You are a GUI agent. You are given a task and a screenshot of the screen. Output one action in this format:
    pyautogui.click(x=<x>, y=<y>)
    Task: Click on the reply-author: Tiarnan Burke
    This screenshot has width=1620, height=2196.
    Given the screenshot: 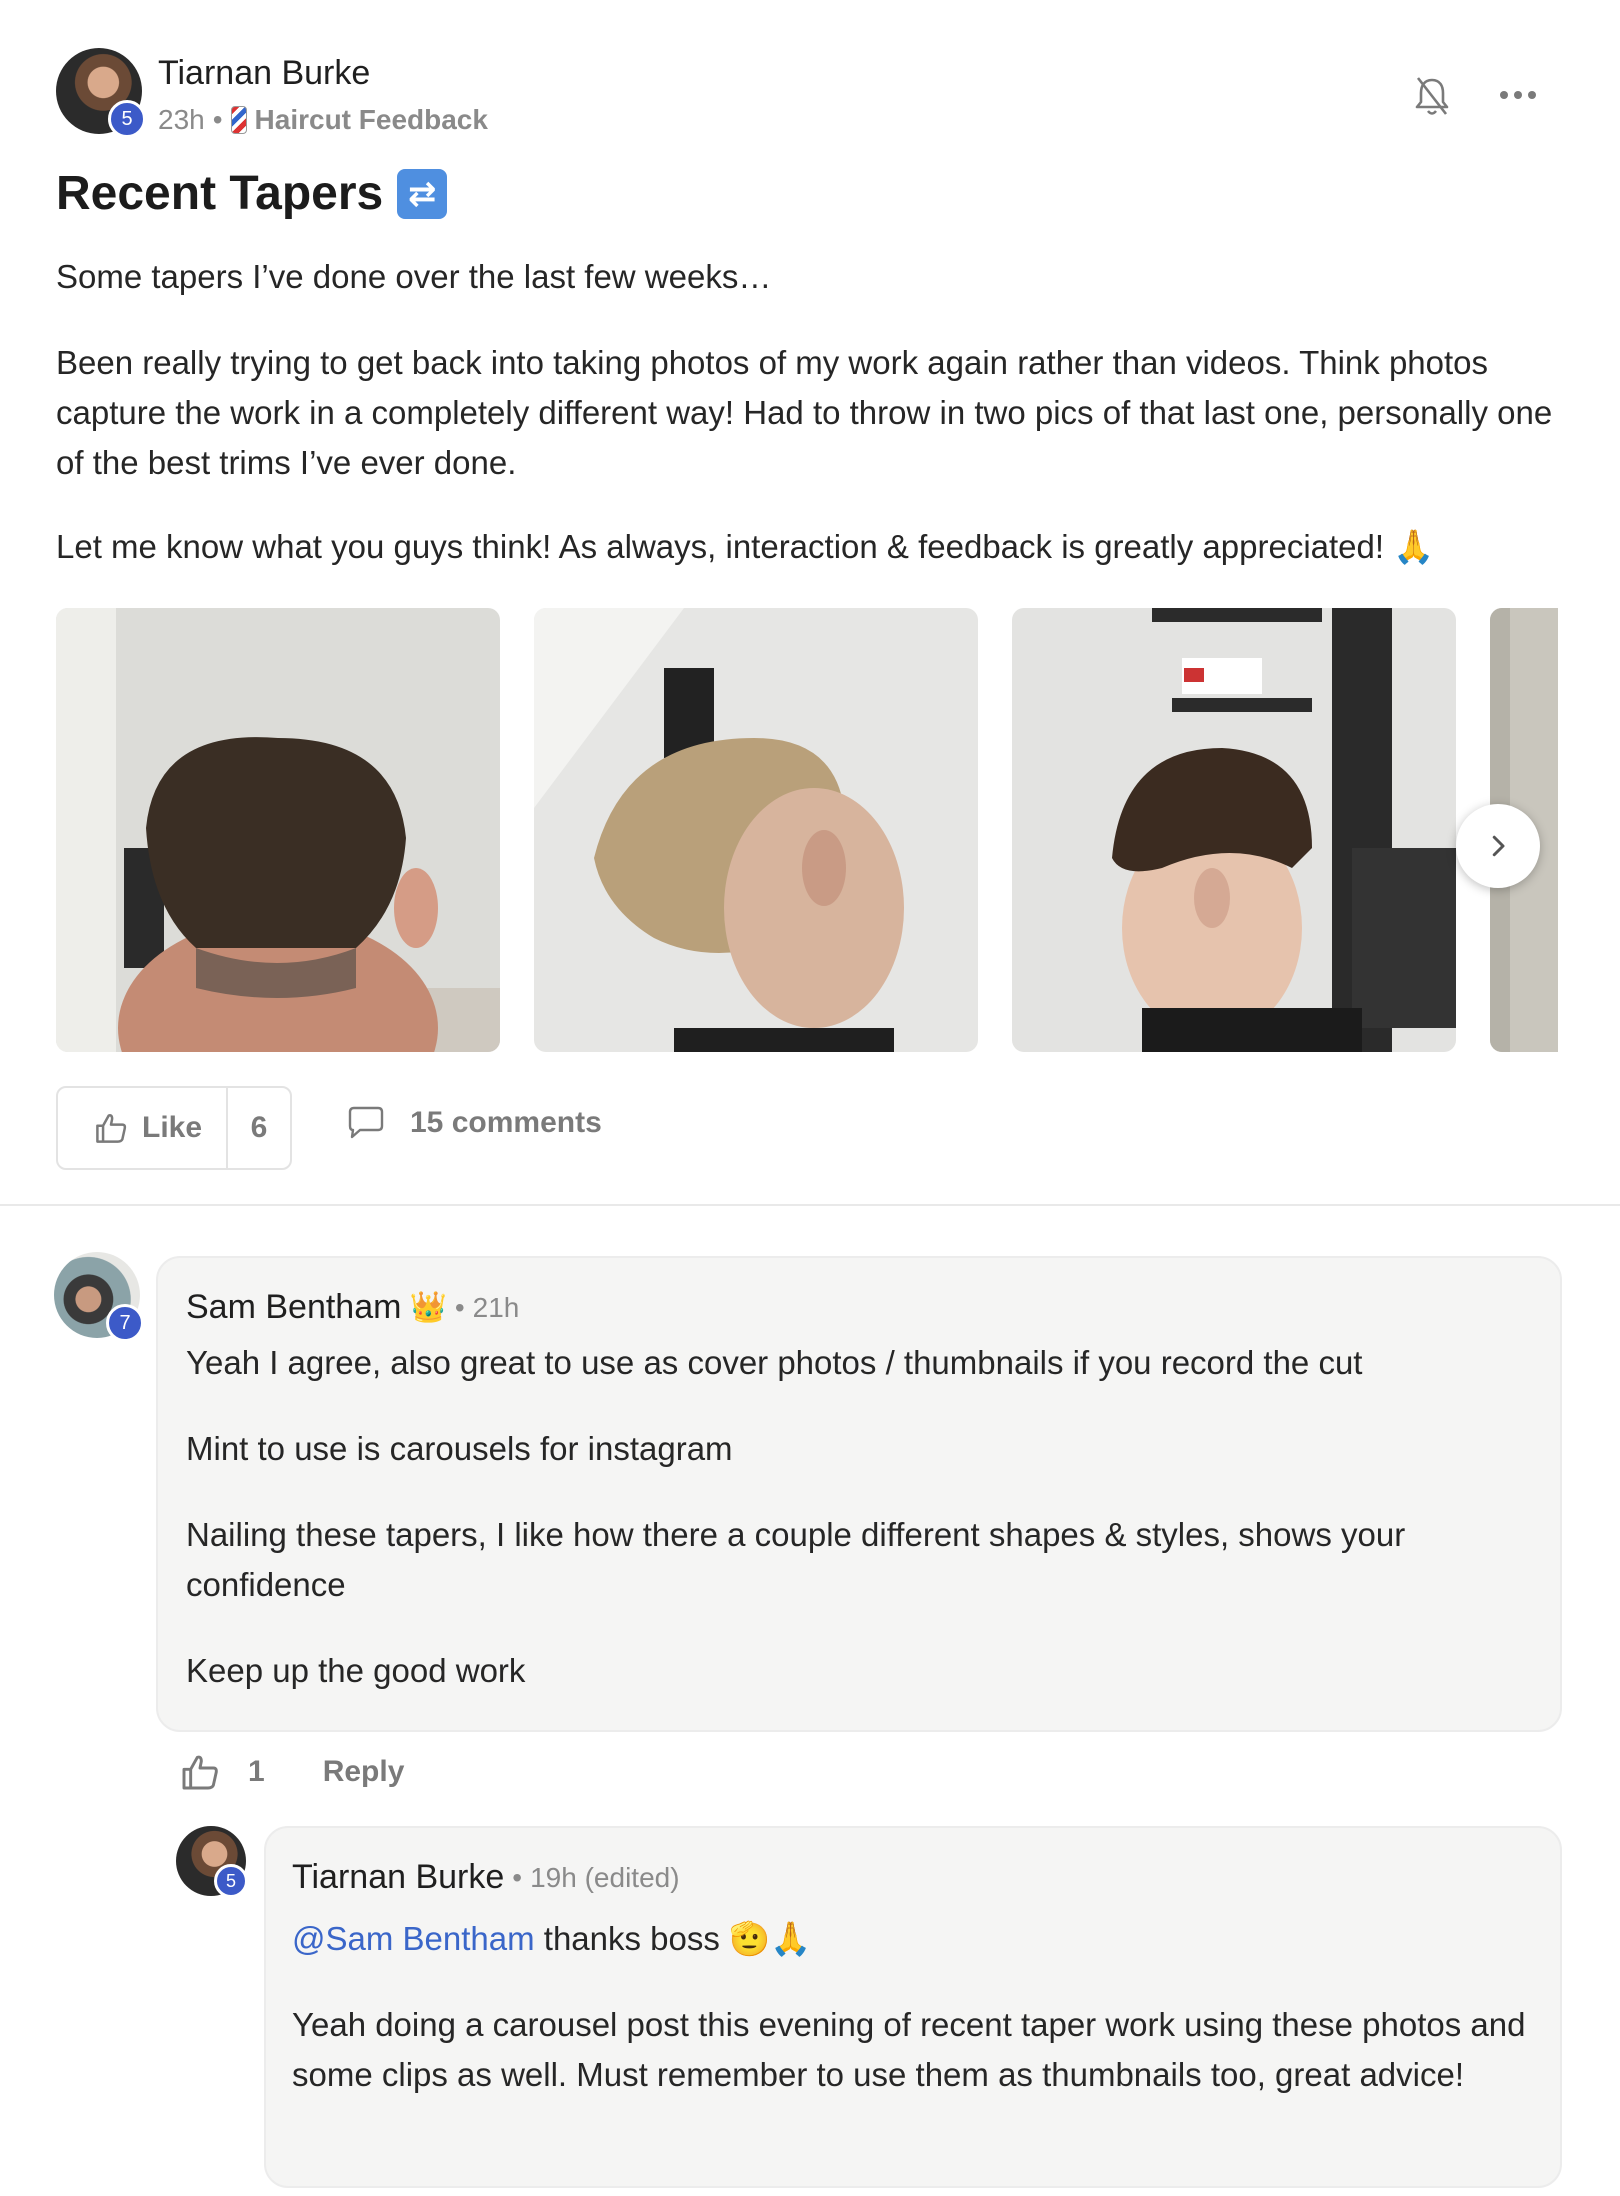 What is the action you would take?
    pyautogui.click(x=398, y=1877)
    